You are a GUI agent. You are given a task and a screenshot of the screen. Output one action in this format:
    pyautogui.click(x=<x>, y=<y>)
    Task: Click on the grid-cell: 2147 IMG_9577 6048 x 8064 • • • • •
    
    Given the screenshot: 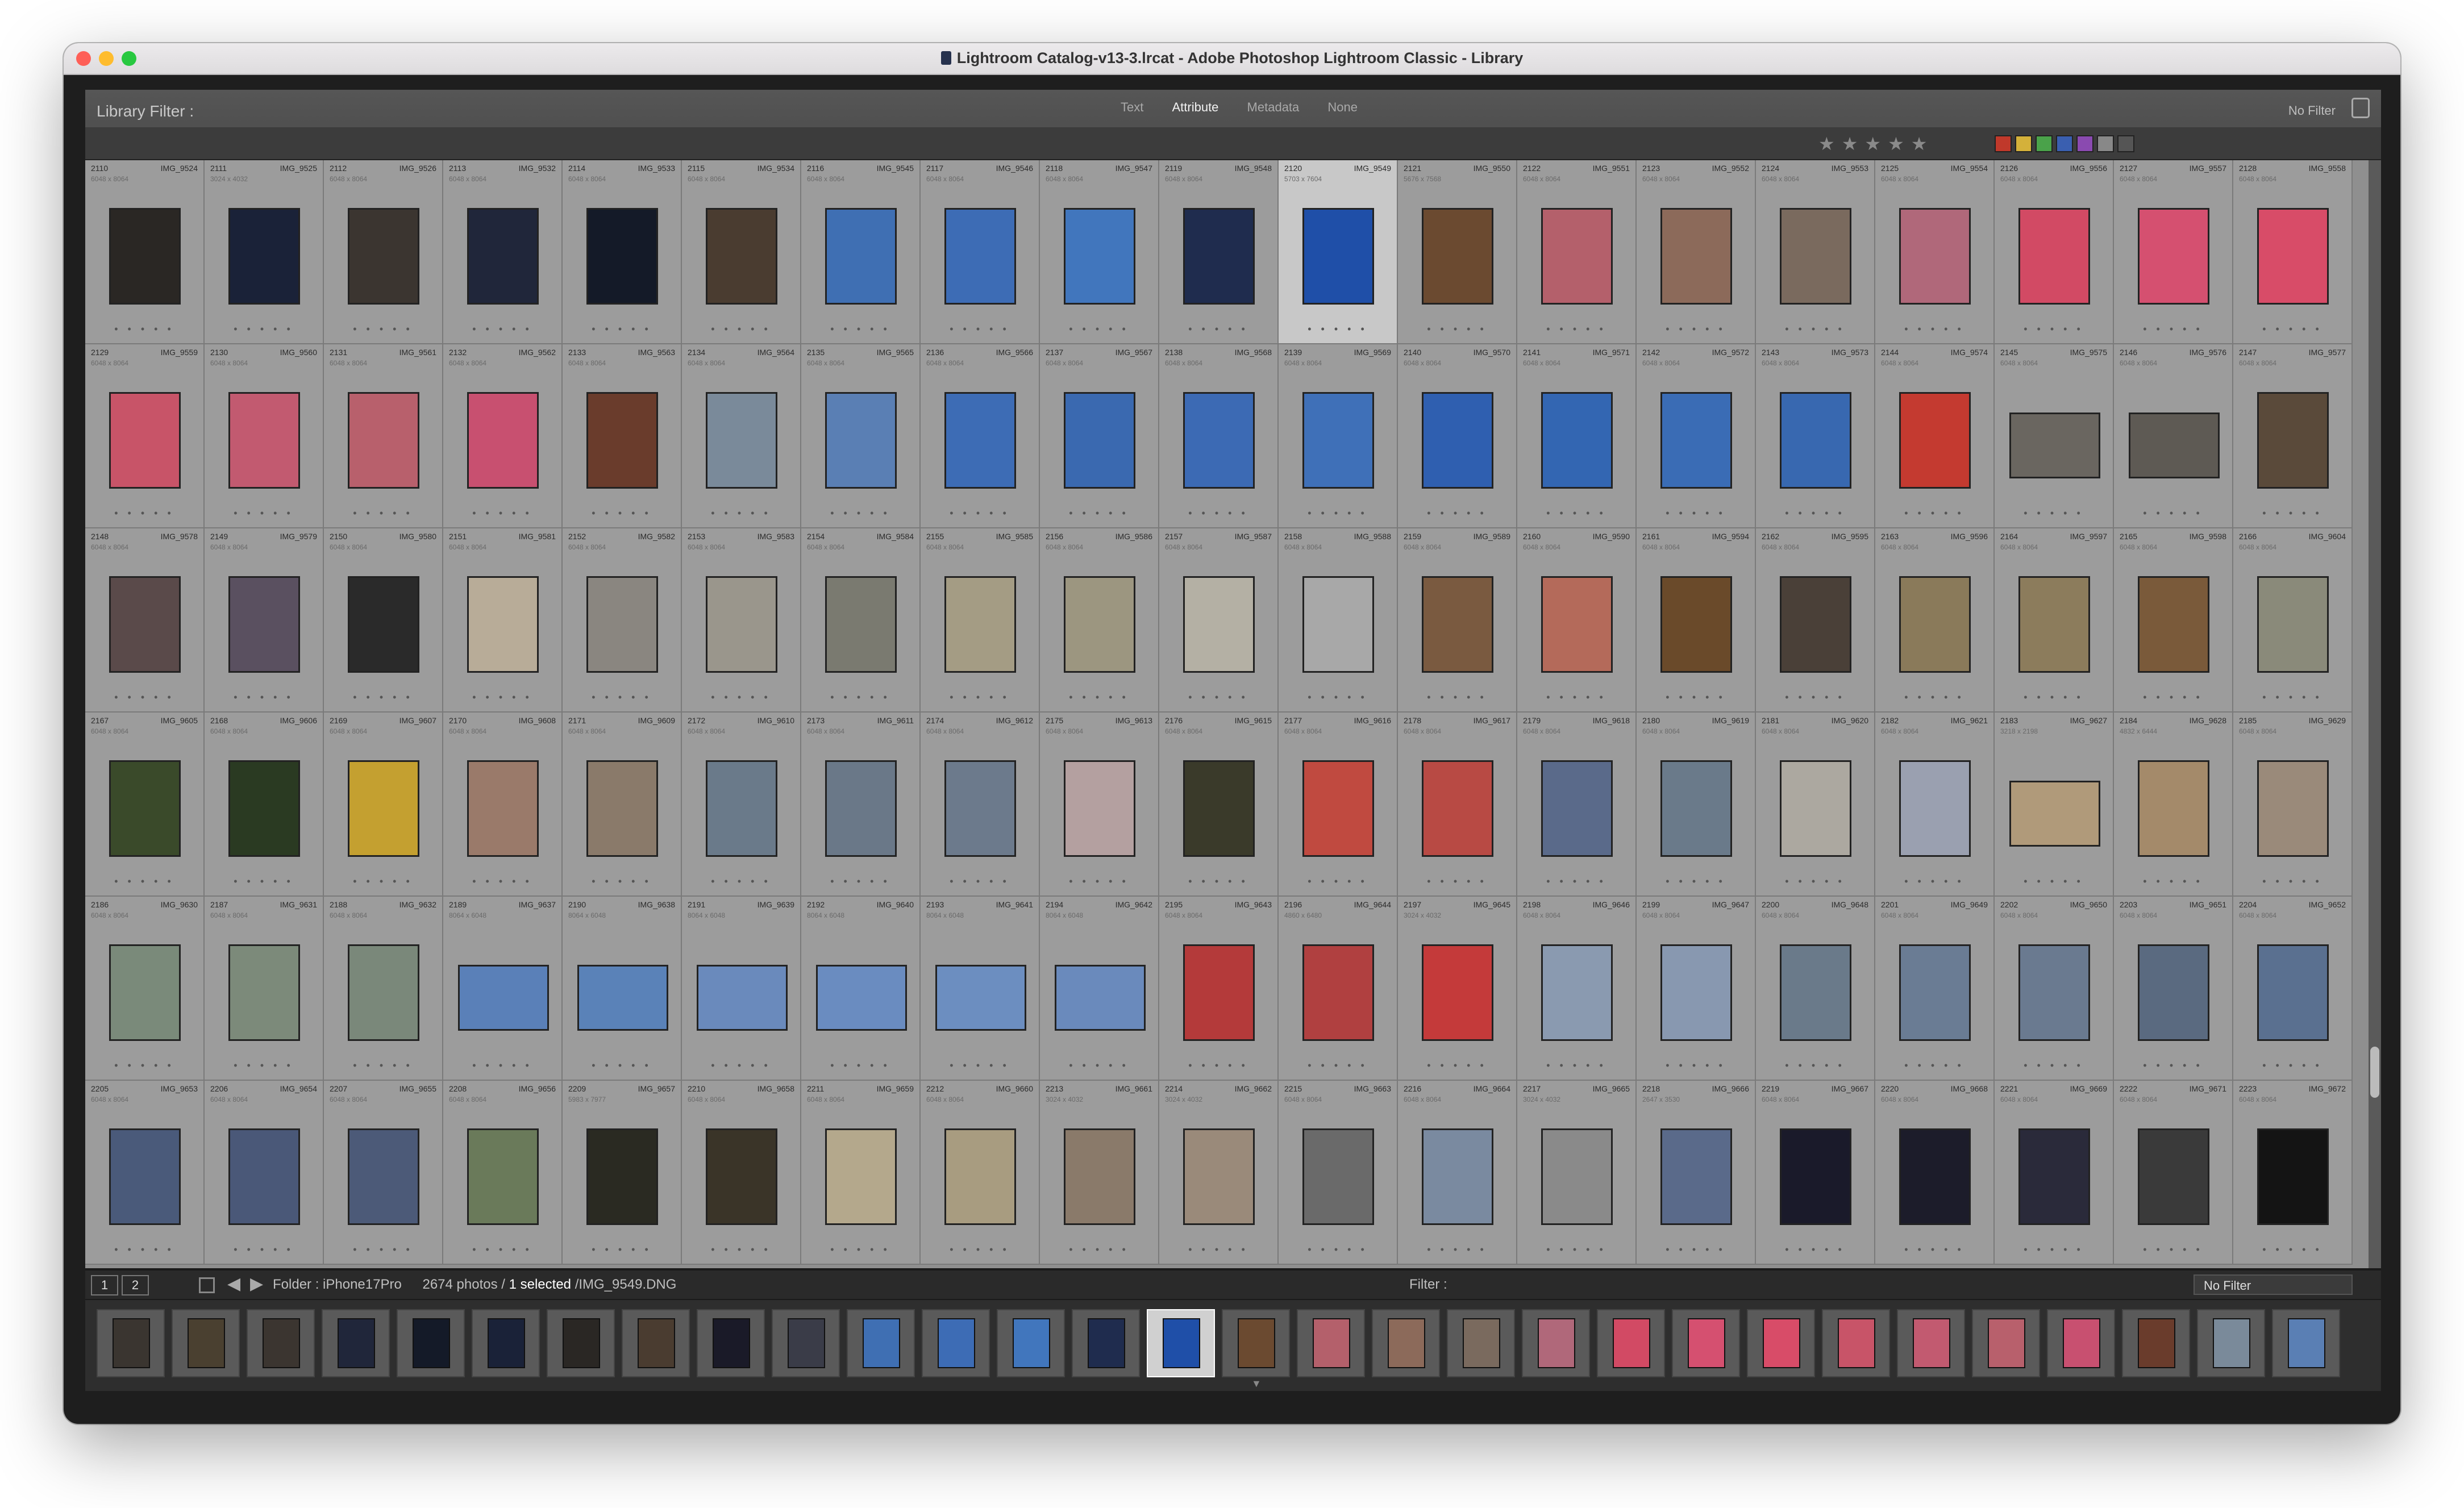 What is the action you would take?
    pyautogui.click(x=2293, y=436)
    